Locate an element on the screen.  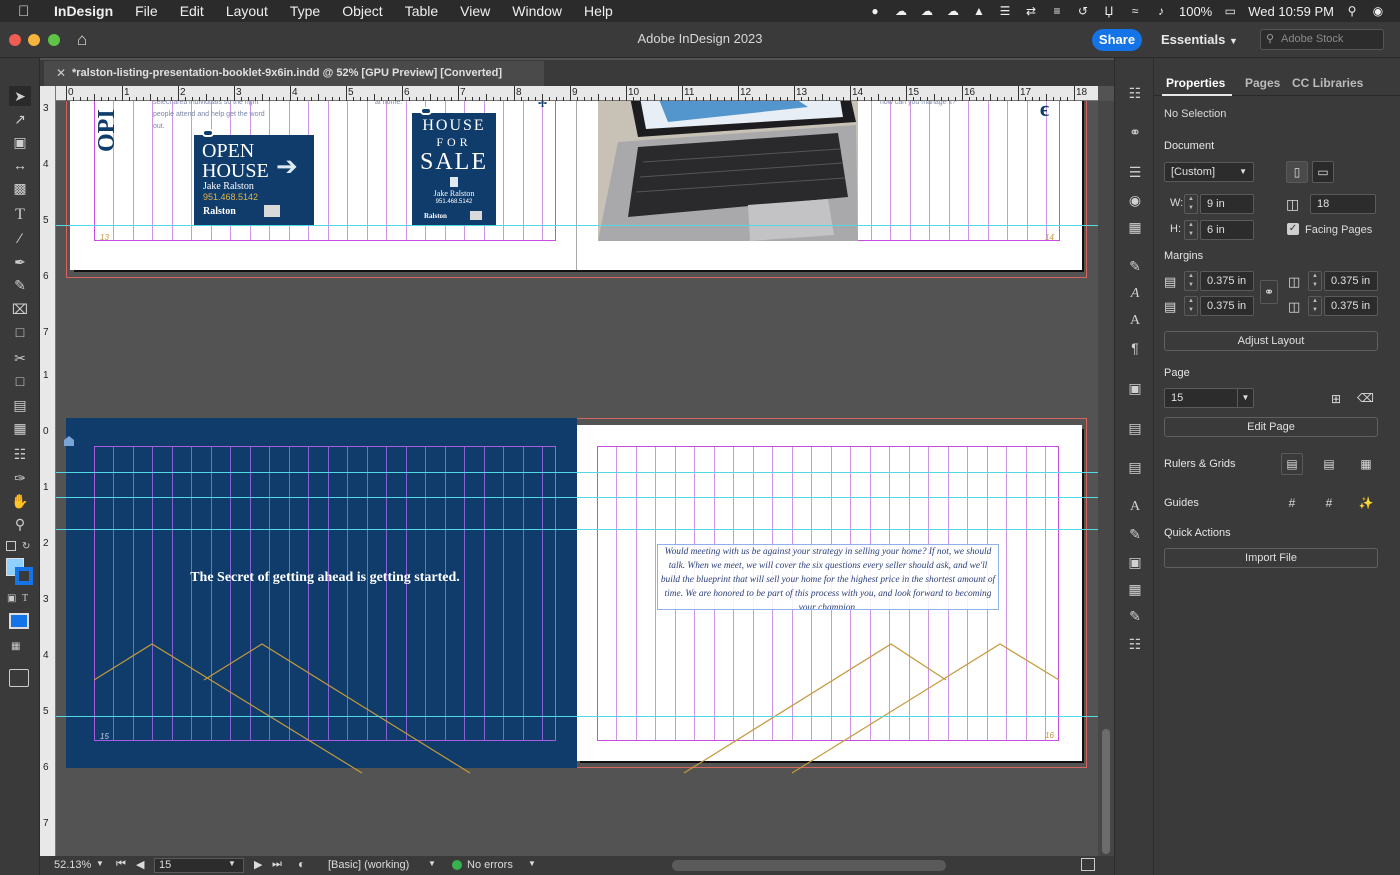
effects-icon: ▣ is located at coordinates (1135, 562).